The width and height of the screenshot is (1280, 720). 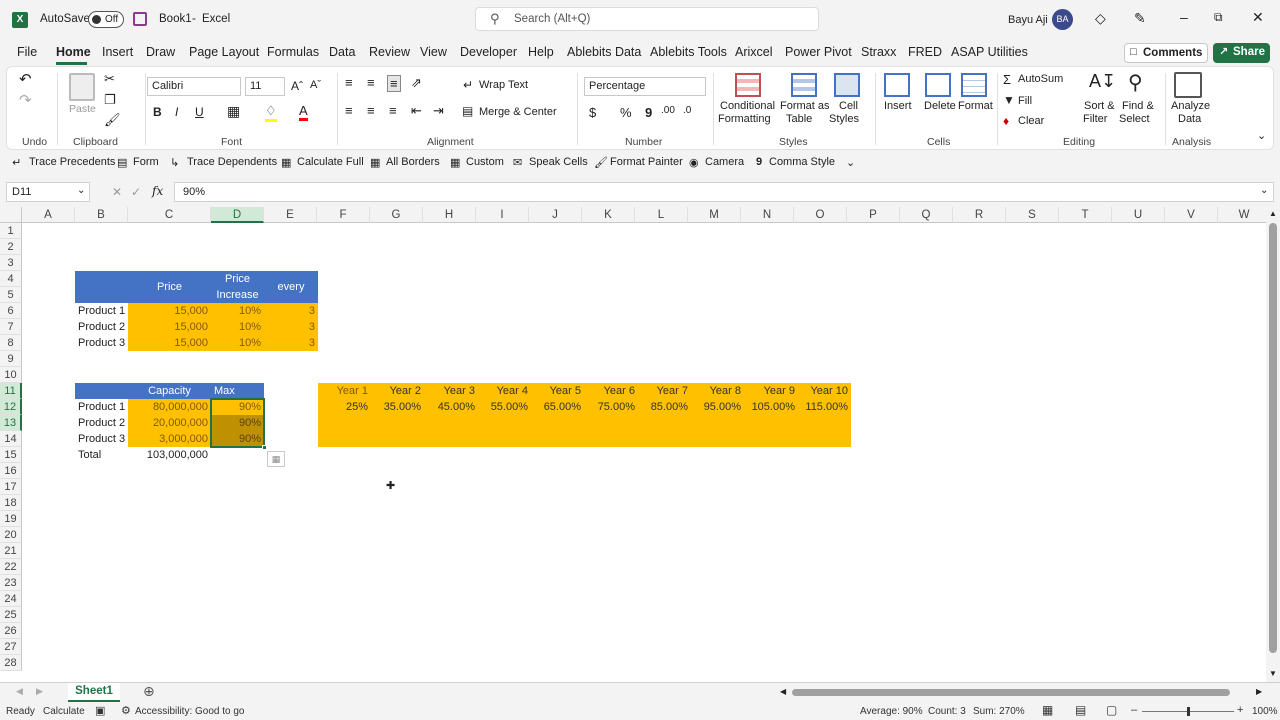 What do you see at coordinates (48, 215) in the screenshot?
I see `column-header-a: A` at bounding box center [48, 215].